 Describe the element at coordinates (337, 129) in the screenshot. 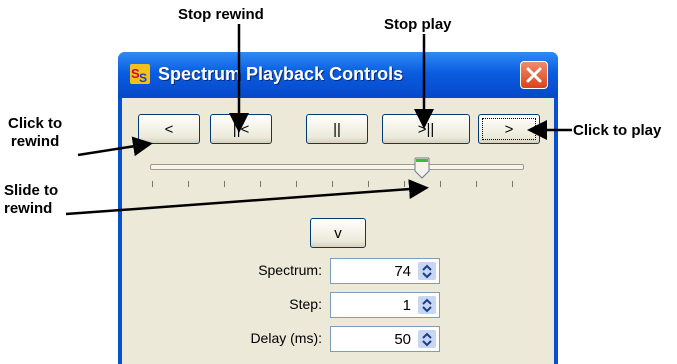

I see `pause-button: ||` at that location.